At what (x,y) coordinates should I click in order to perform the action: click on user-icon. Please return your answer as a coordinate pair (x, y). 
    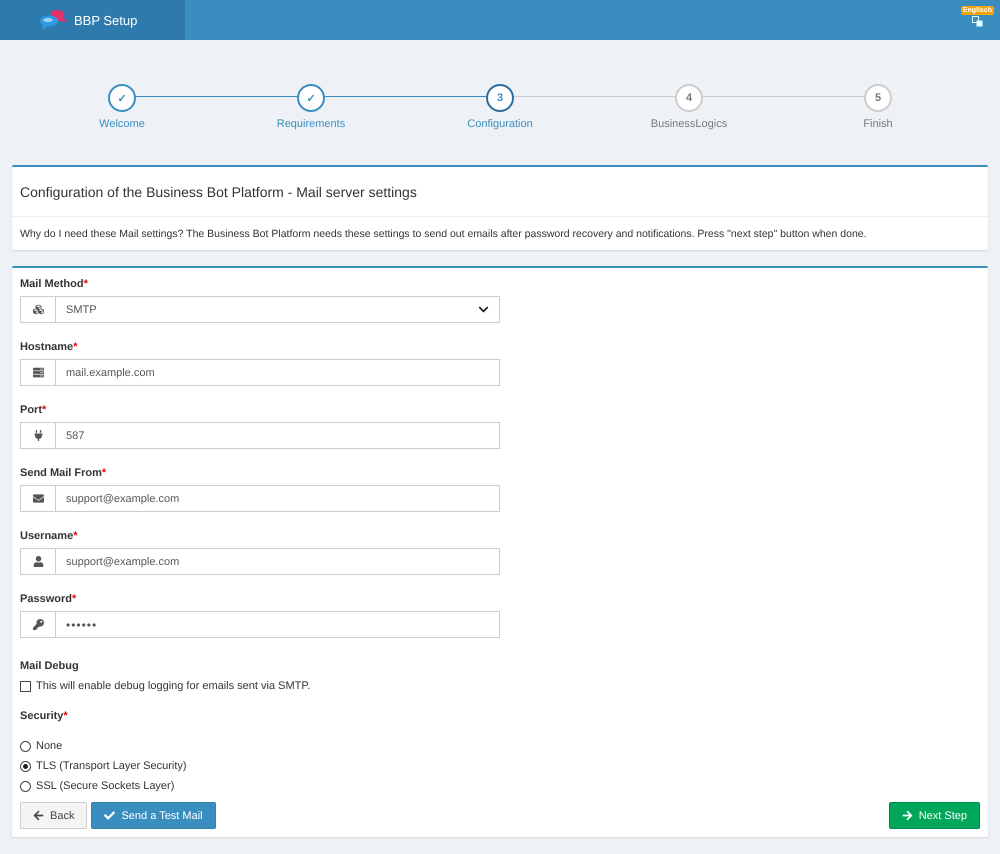
    Looking at the image, I should click on (38, 561).